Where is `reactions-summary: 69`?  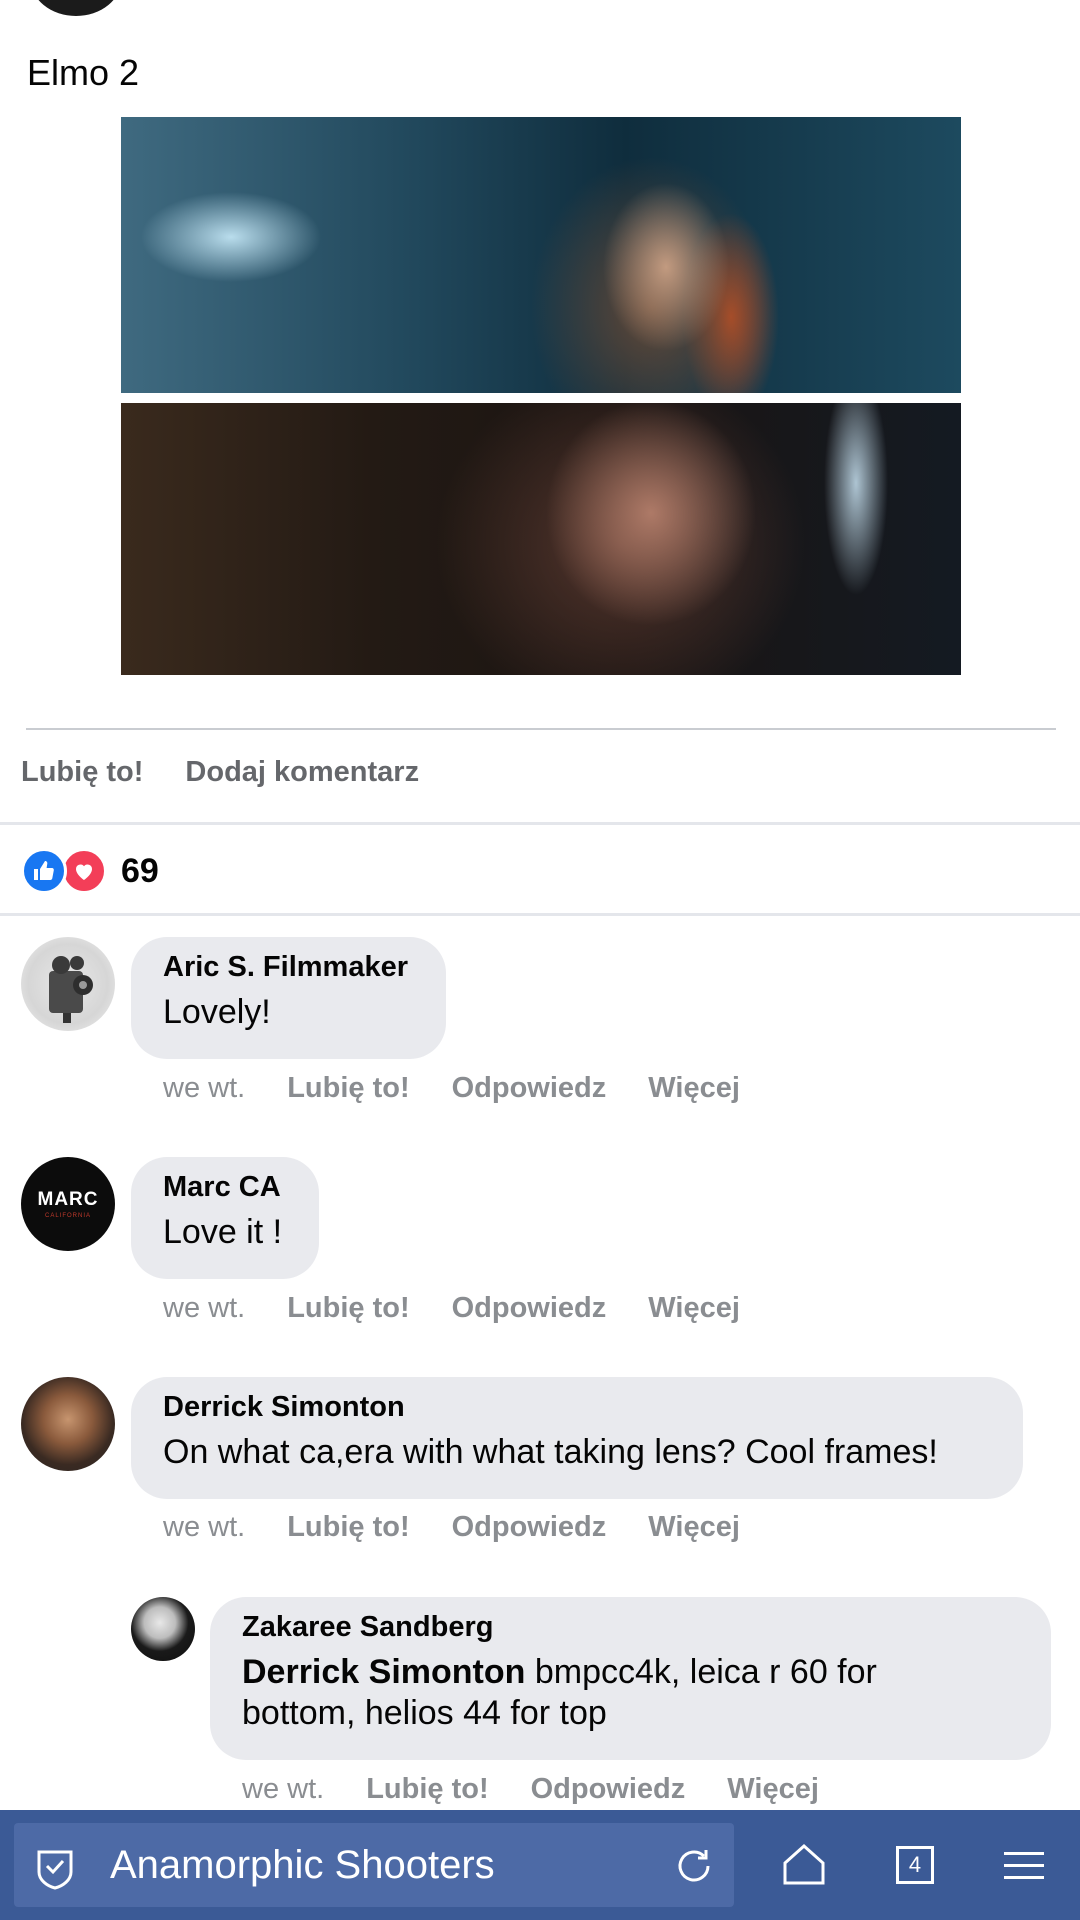
reactions-summary: 69 is located at coordinates (90, 871).